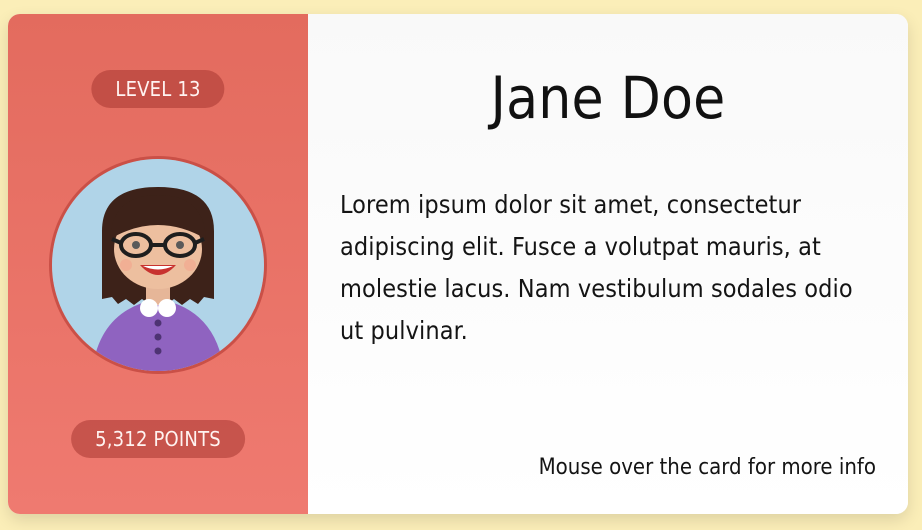 The height and width of the screenshot is (530, 922). I want to click on woman-with-glasses-avatar-icon, so click(158, 265).